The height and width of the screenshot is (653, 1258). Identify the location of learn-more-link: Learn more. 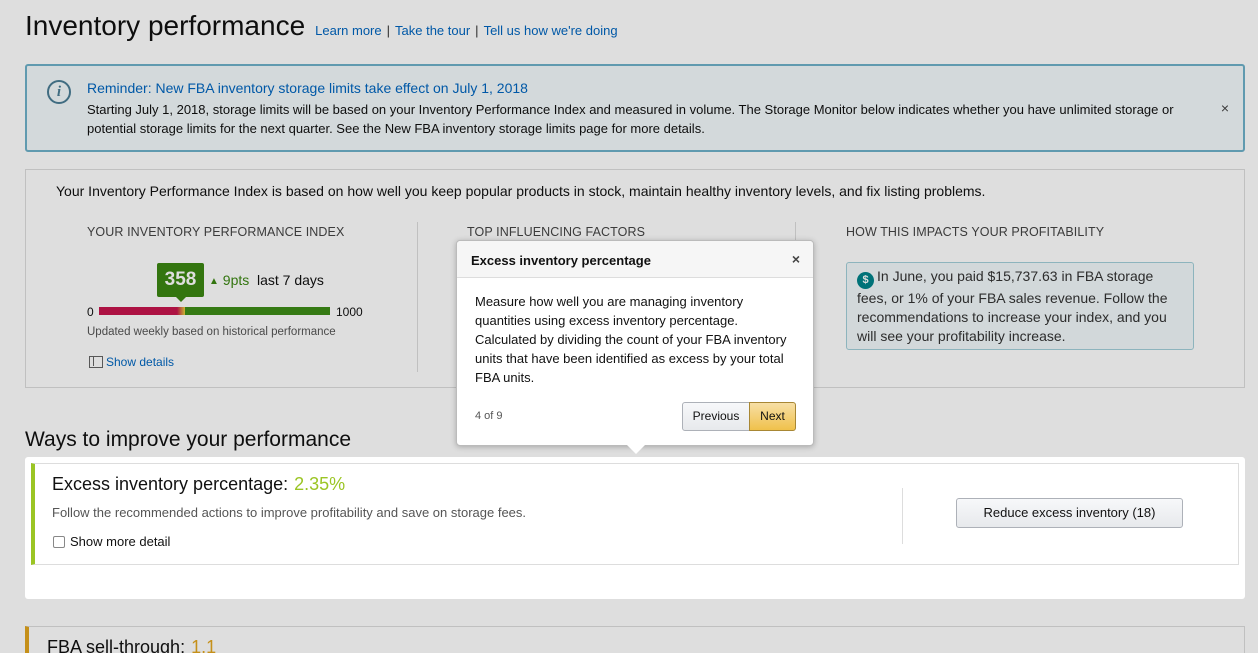
(348, 30).